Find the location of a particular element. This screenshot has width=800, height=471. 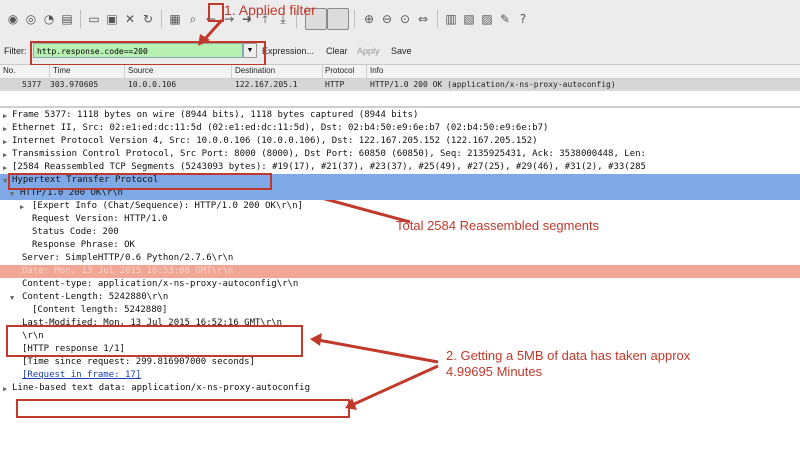

packet-protocol: HTTP is located at coordinates (335, 84).